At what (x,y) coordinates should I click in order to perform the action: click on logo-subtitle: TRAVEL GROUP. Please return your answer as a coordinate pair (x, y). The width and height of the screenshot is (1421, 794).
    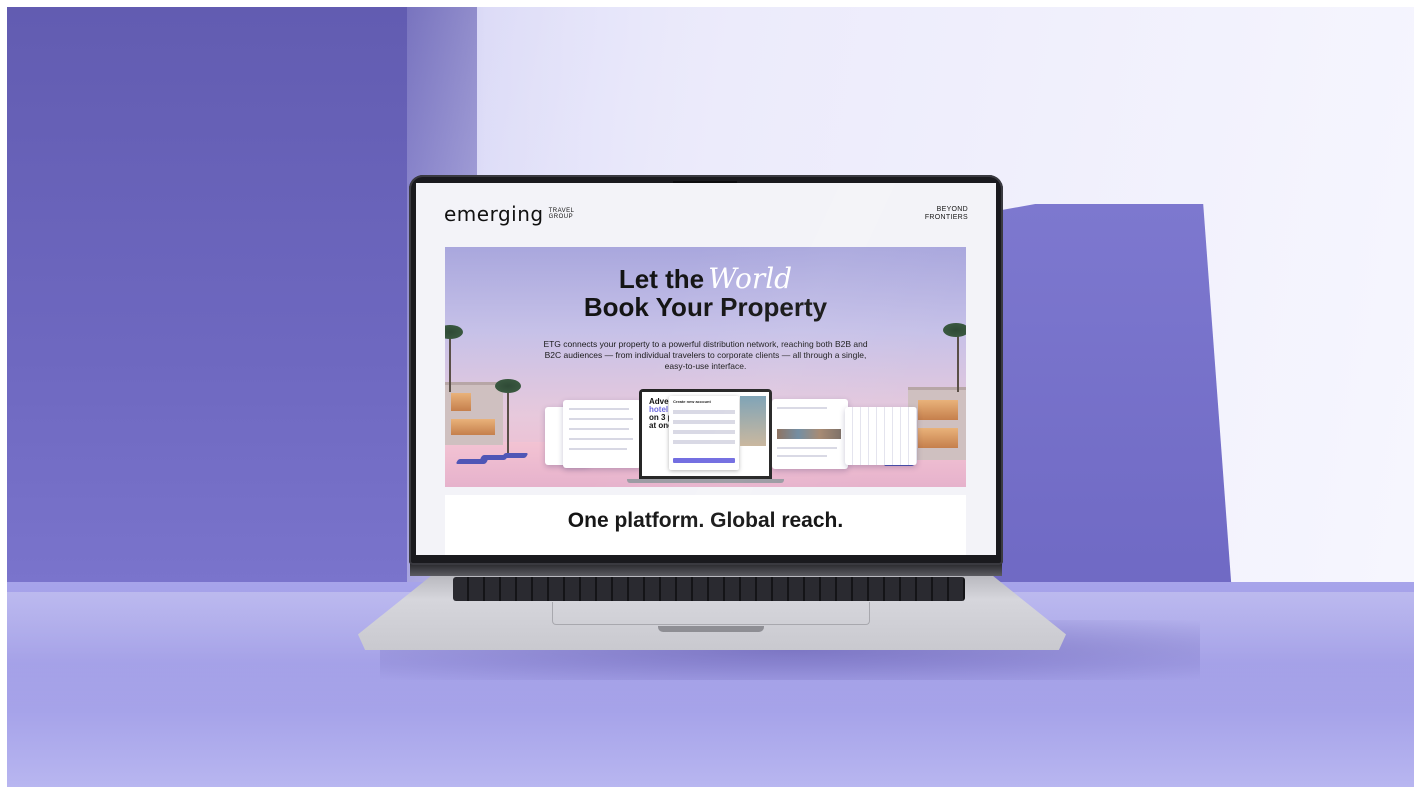
    Looking at the image, I should click on (562, 214).